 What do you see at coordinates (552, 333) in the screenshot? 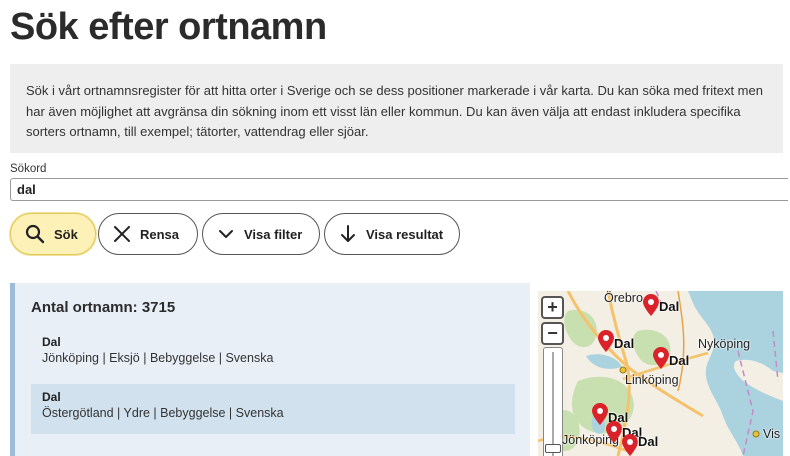
I see `zoom-out-button: −` at bounding box center [552, 333].